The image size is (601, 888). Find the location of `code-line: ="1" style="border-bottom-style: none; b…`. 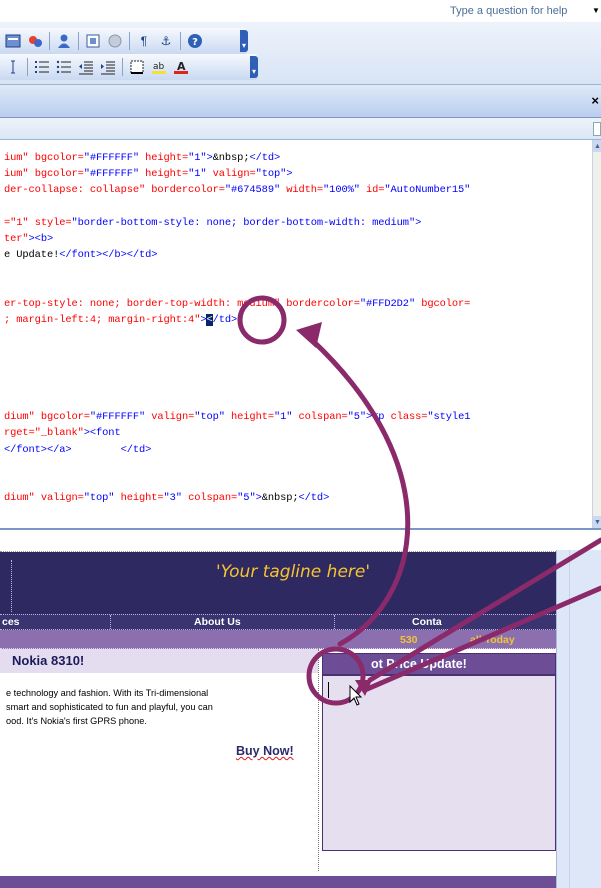

code-line: ="1" style="border-bottom-style: none; b… is located at coordinates (212, 223).